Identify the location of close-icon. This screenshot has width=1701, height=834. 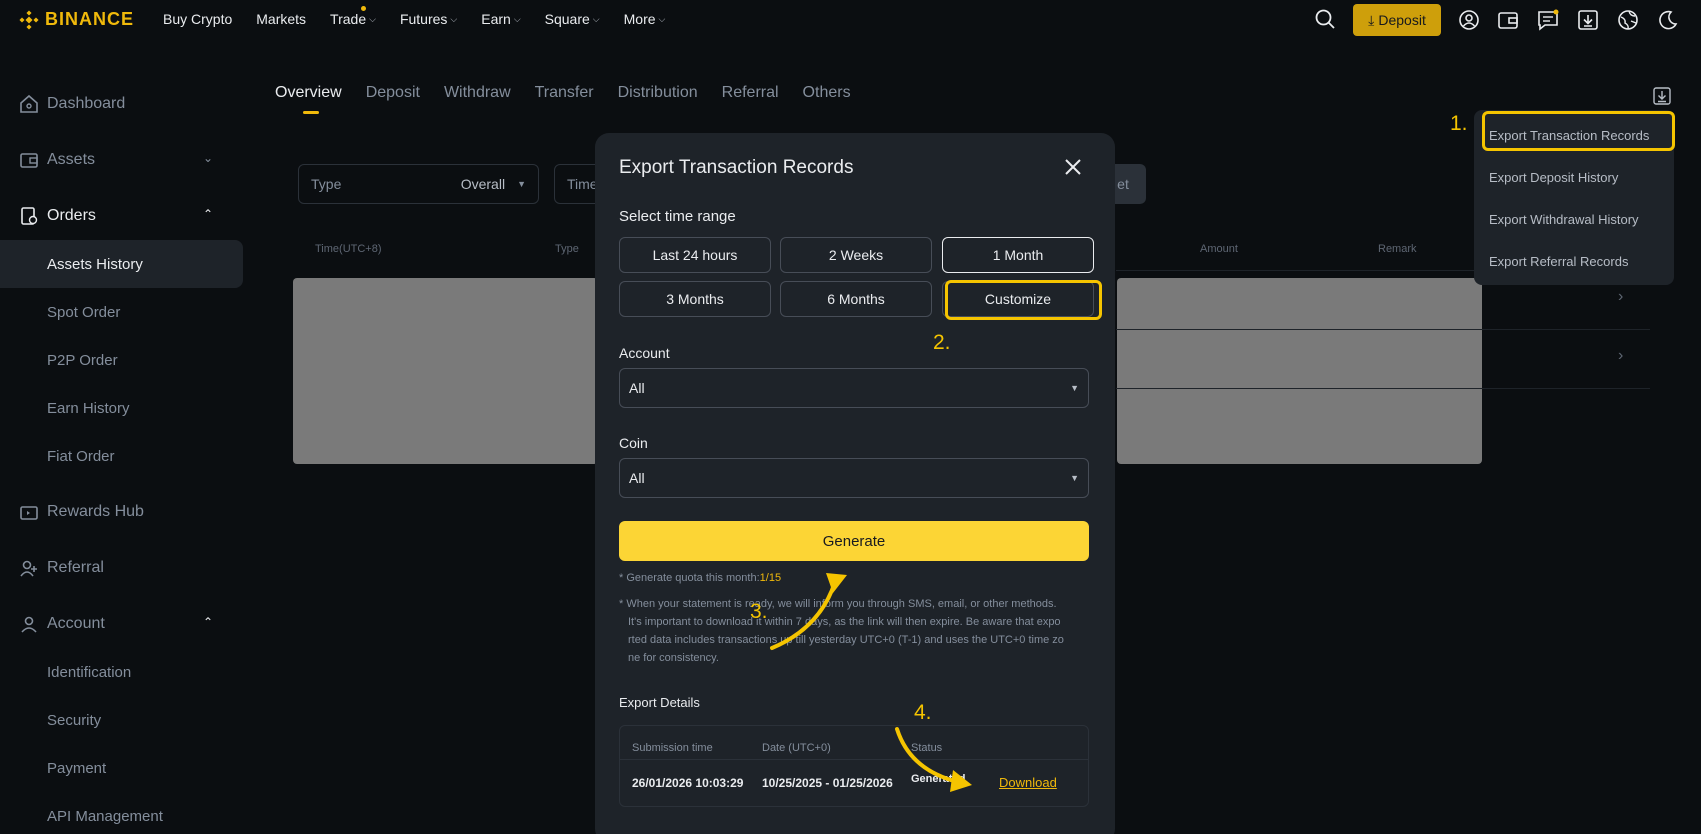
(1073, 167).